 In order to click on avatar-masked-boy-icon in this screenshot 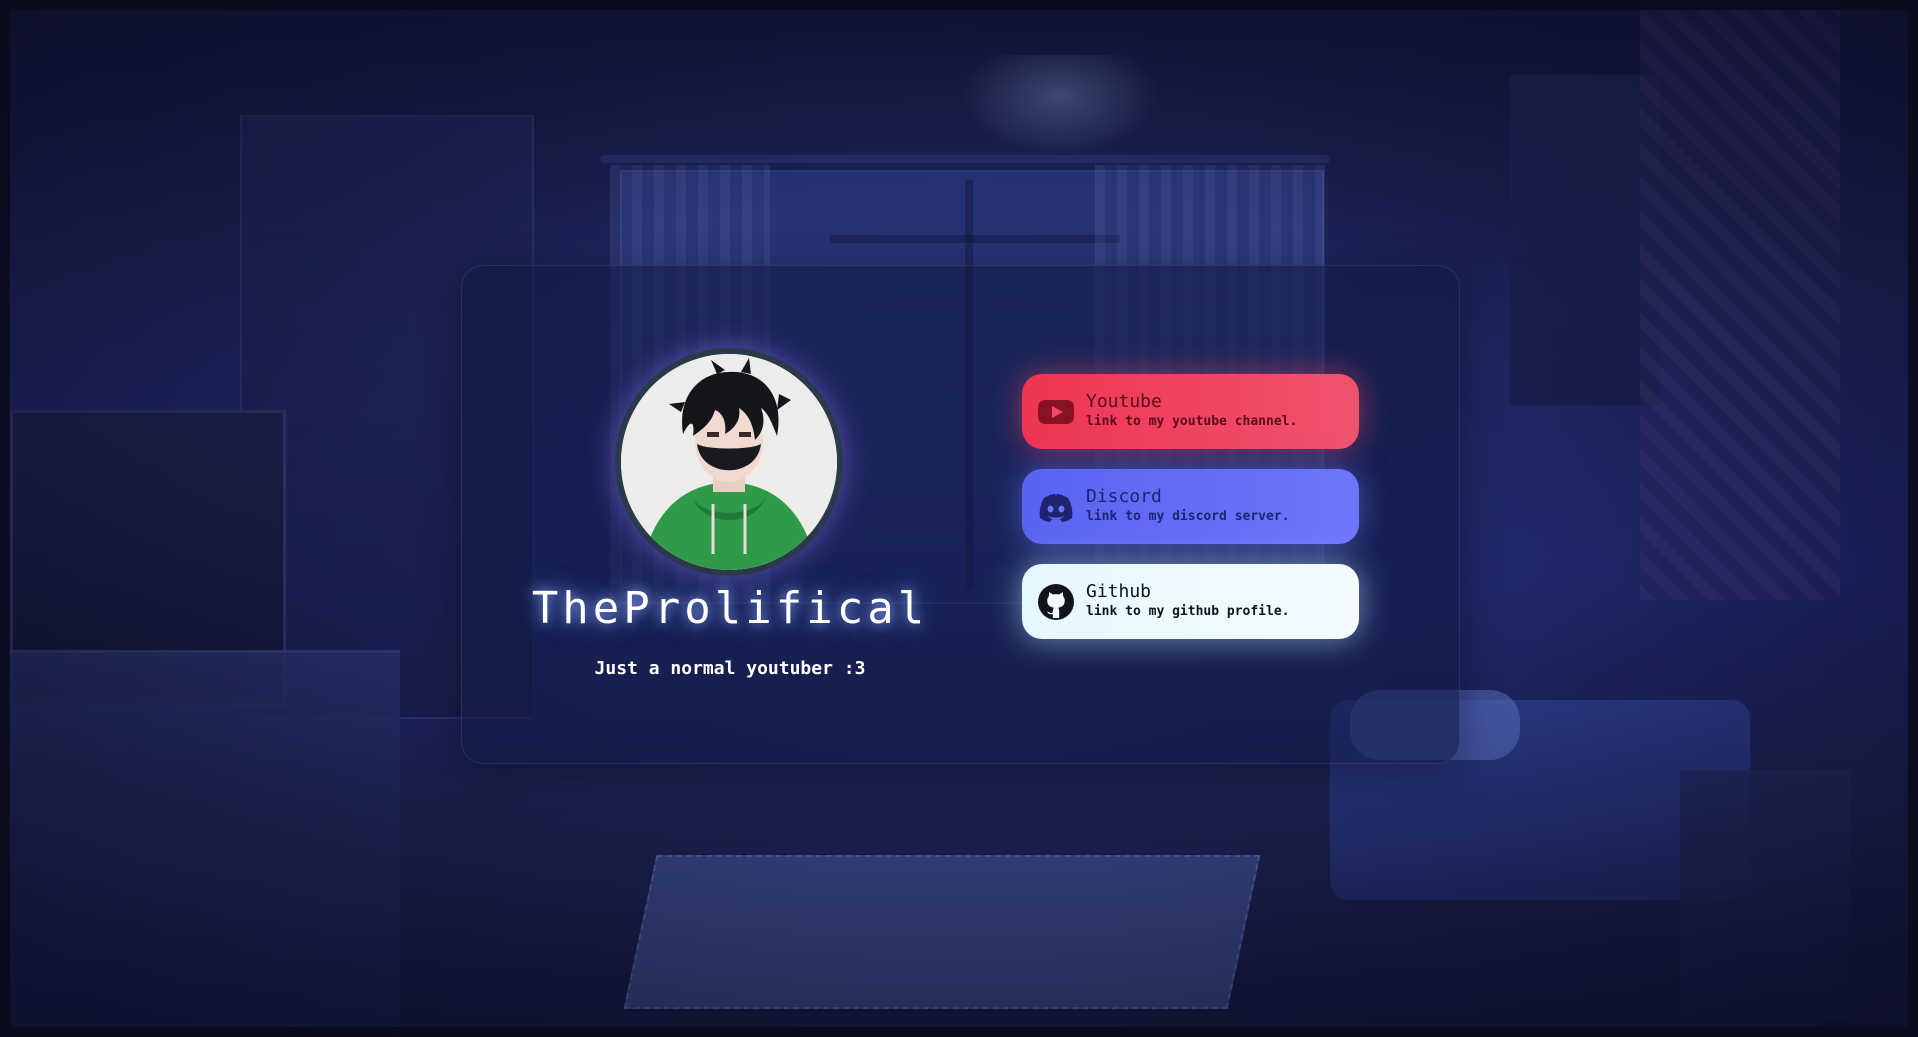, I will do `click(729, 462)`.